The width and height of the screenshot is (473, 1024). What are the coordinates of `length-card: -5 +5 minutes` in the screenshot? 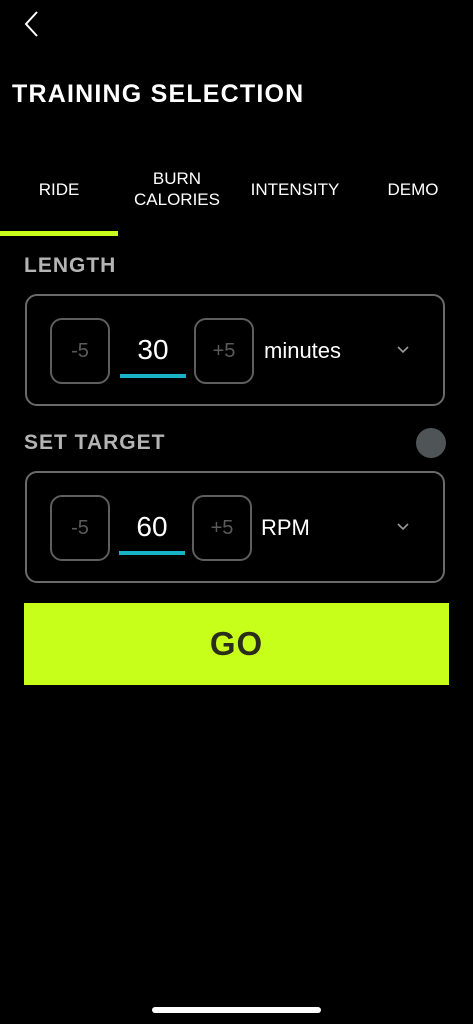 It's located at (235, 350).